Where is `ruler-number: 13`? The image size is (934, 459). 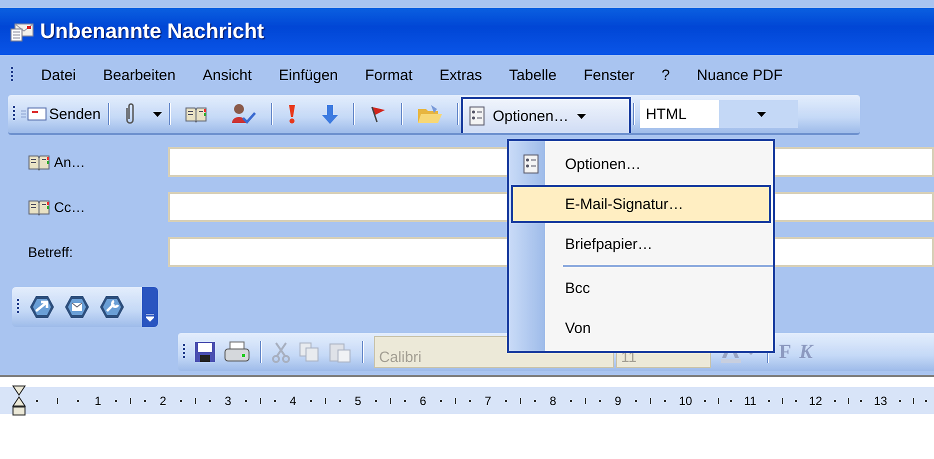
ruler-number: 13 is located at coordinates (881, 401).